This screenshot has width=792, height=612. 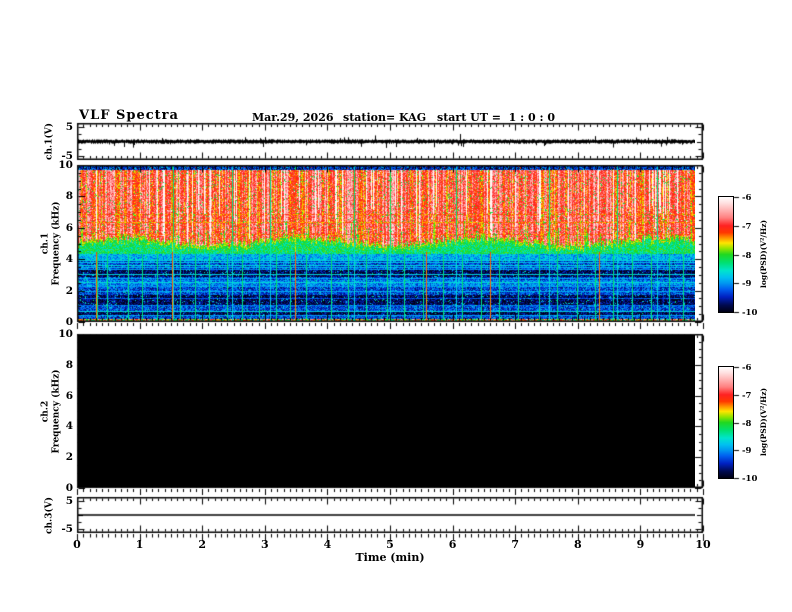 I want to click on time-axis-label: Time (min), so click(x=390, y=557).